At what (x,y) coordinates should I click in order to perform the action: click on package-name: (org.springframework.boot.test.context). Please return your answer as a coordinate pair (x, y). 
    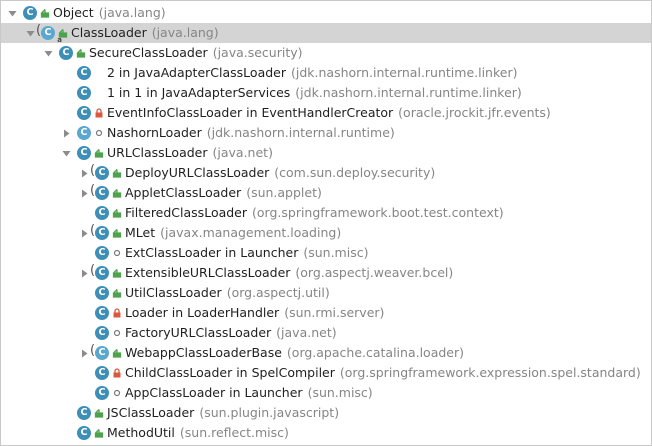
    Looking at the image, I should click on (378, 212).